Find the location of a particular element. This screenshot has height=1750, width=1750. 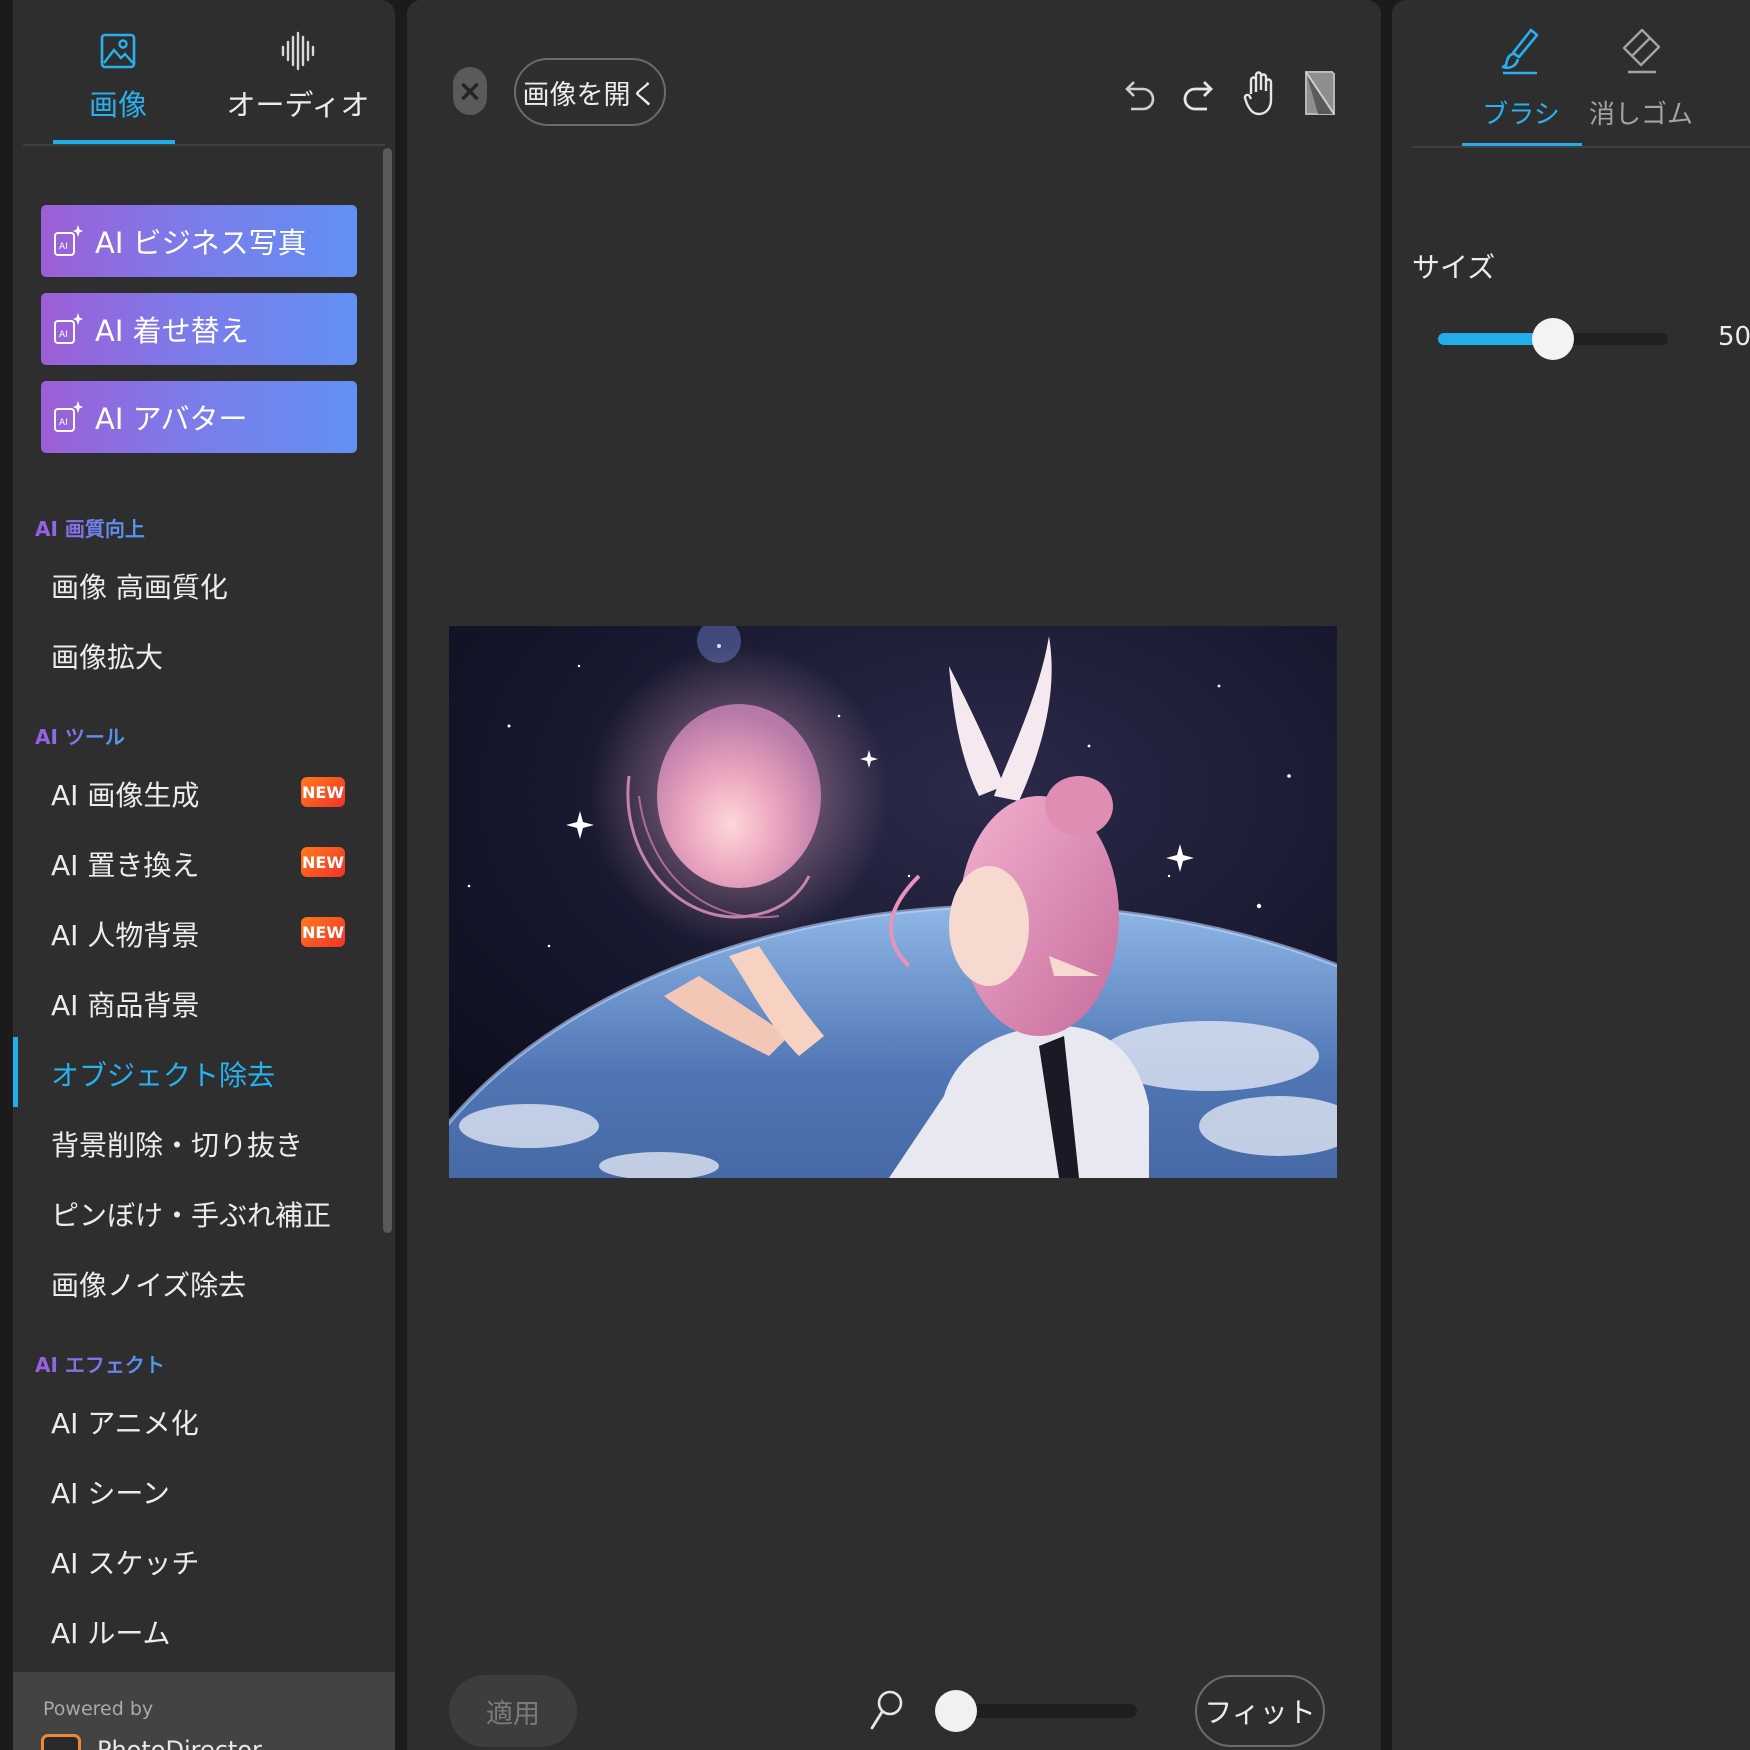

ai-outfit-button: AI AI 着せ替え is located at coordinates (199, 329).